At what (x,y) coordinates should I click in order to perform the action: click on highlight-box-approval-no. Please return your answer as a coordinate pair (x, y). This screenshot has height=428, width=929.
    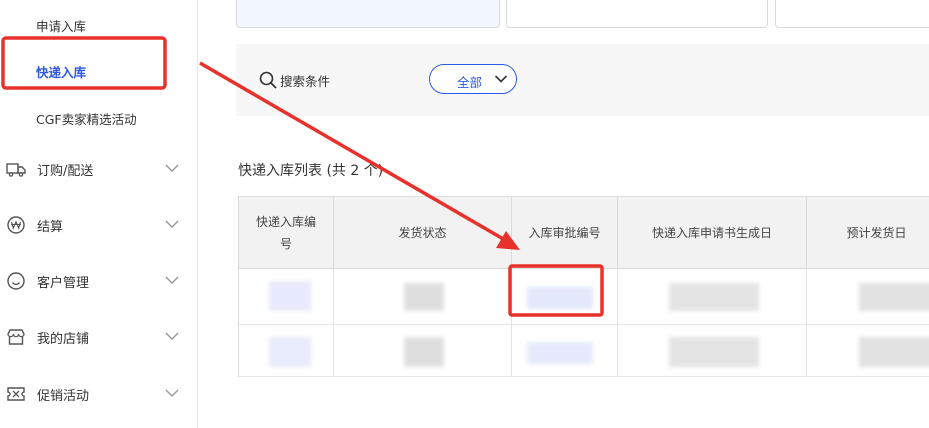
    Looking at the image, I should click on (556, 290).